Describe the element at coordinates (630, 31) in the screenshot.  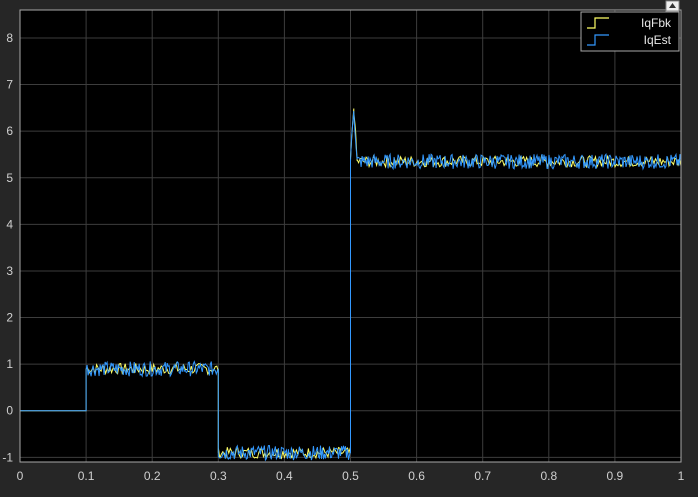
I see `legend: IqFbk IqEst` at that location.